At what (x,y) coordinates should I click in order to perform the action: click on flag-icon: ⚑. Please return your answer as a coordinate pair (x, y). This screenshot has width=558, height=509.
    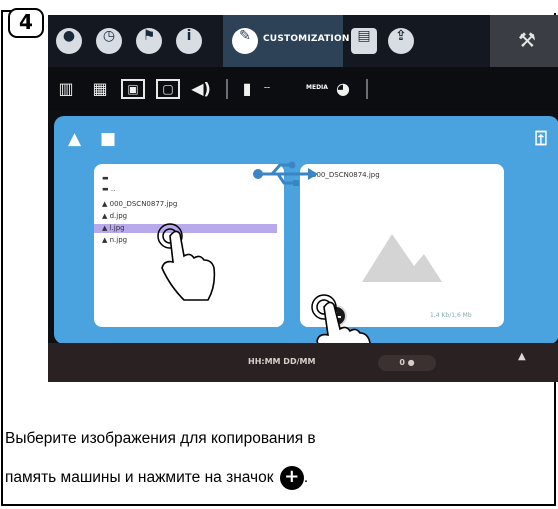
    Looking at the image, I should click on (149, 41).